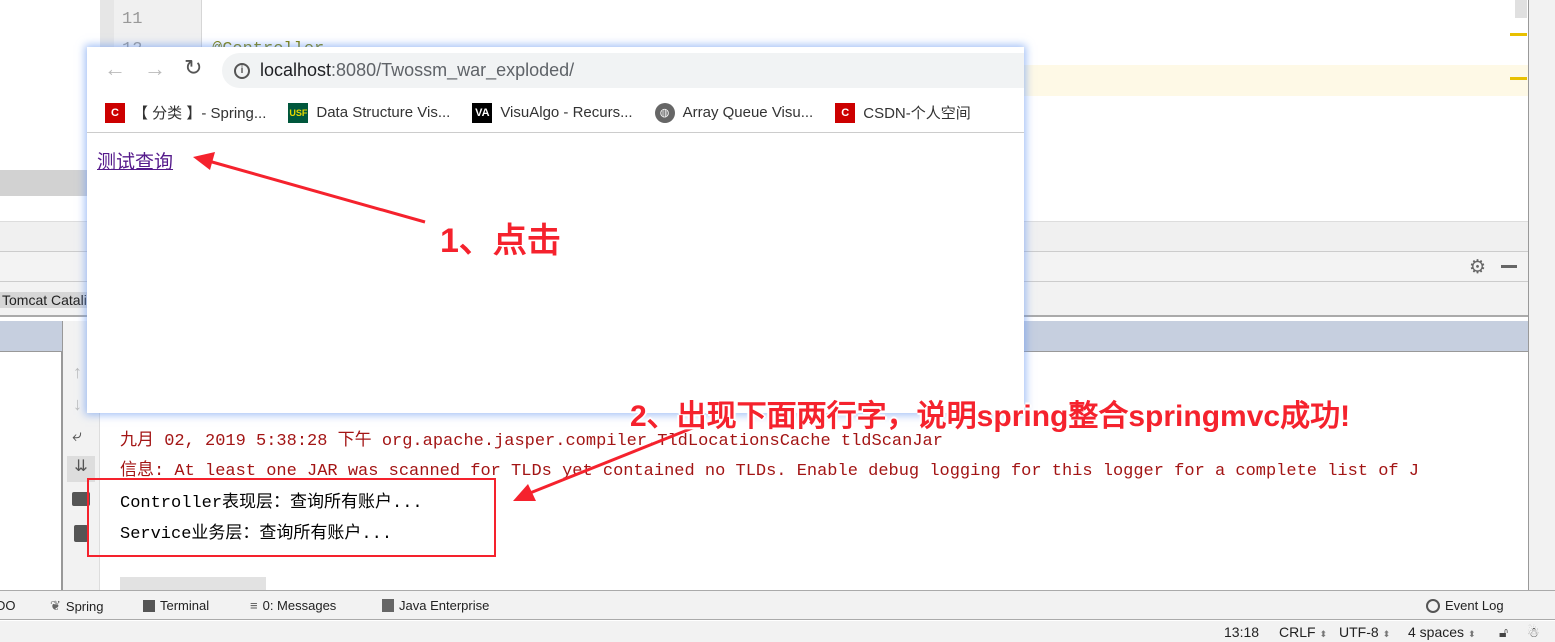  What do you see at coordinates (291, 517) in the screenshot?
I see `highlight-box` at bounding box center [291, 517].